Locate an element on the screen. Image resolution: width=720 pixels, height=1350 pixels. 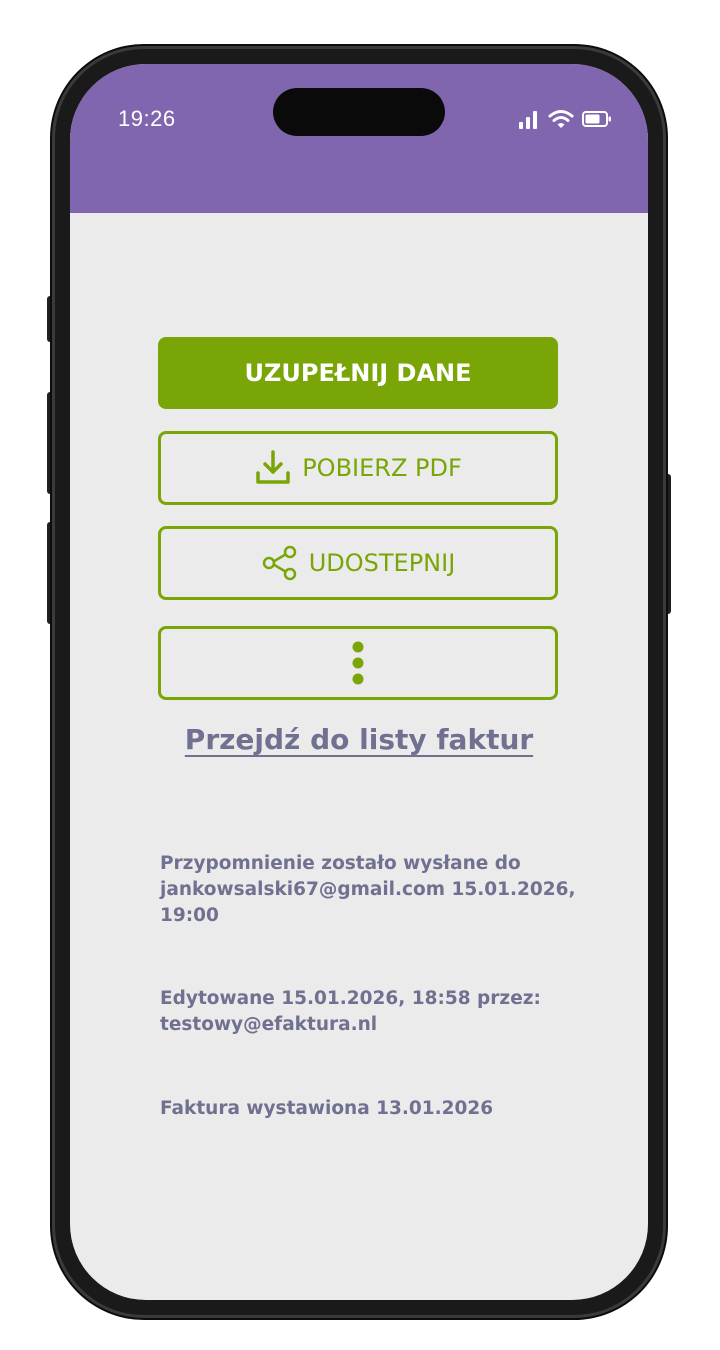
share-label: UDOSTEPNIJ is located at coordinates (382, 563).